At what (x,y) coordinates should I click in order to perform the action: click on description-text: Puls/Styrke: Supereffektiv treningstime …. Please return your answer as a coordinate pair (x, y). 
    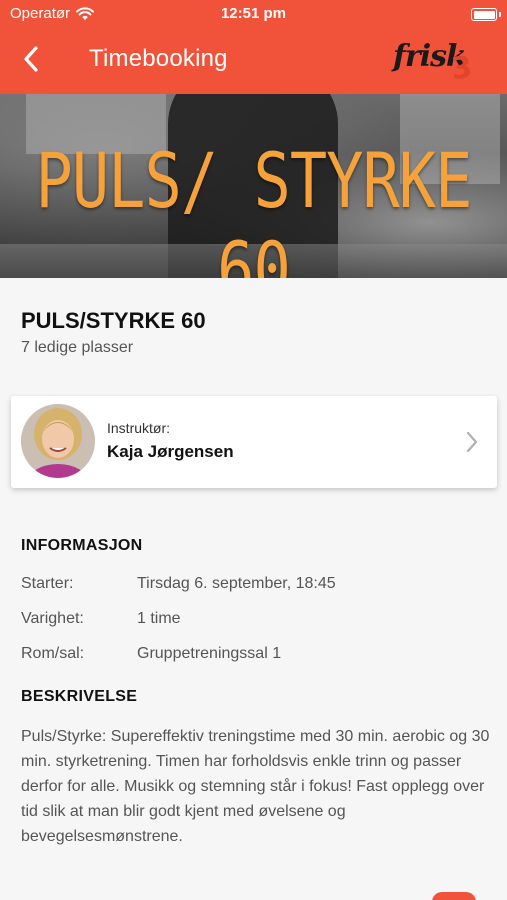
    Looking at the image, I should click on (255, 786).